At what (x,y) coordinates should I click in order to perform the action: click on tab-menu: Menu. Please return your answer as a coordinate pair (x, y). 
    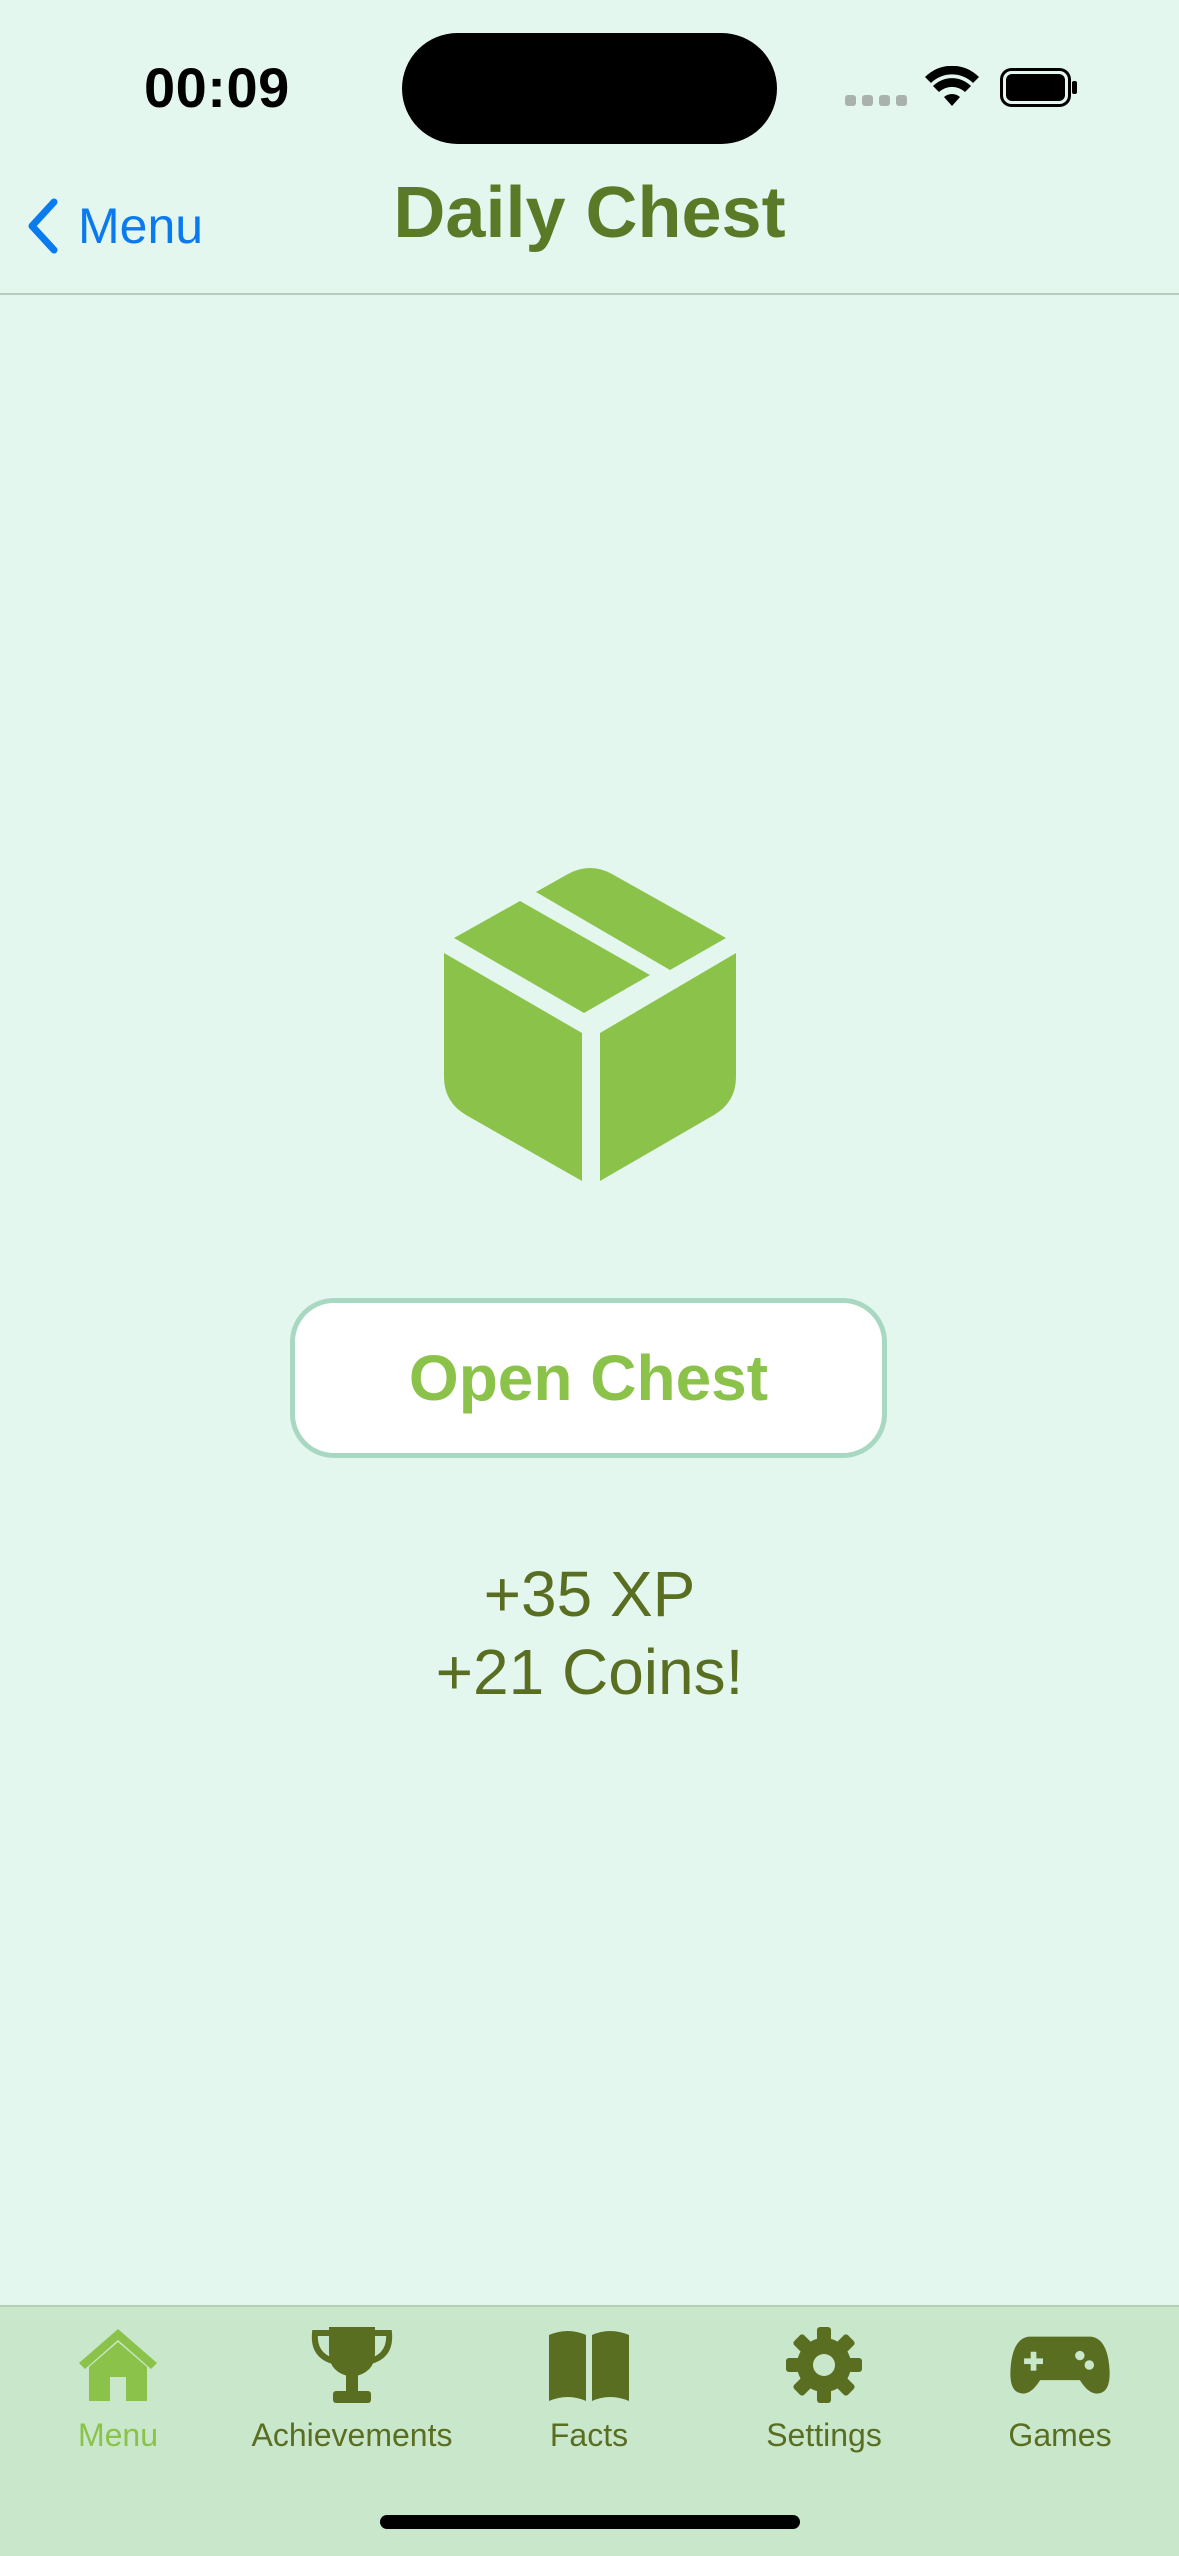
    Looking at the image, I should click on (118, 2389).